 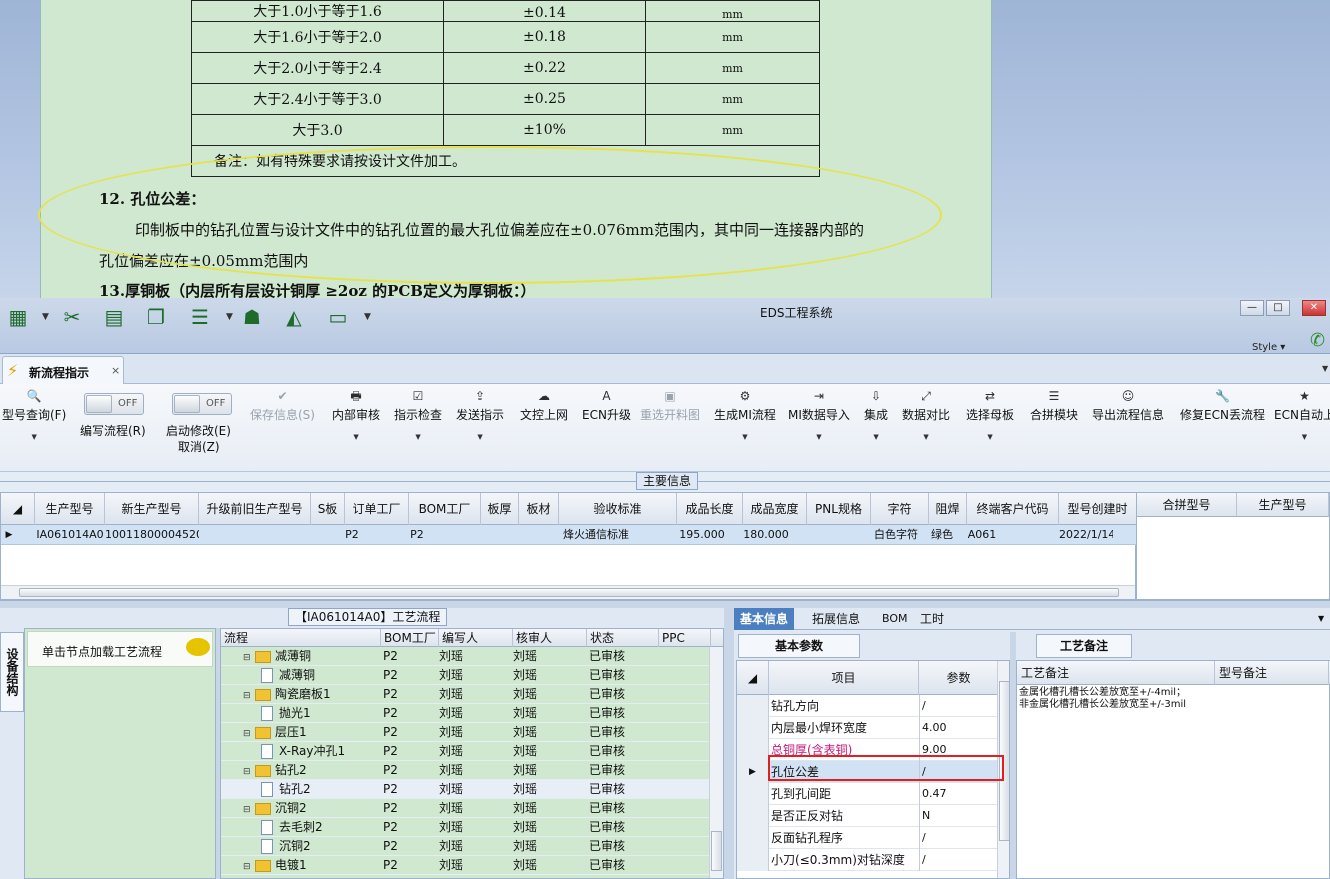 What do you see at coordinates (356, 414) in the screenshot?
I see `internal-review-button: 🖶 内部审核 ▼` at bounding box center [356, 414].